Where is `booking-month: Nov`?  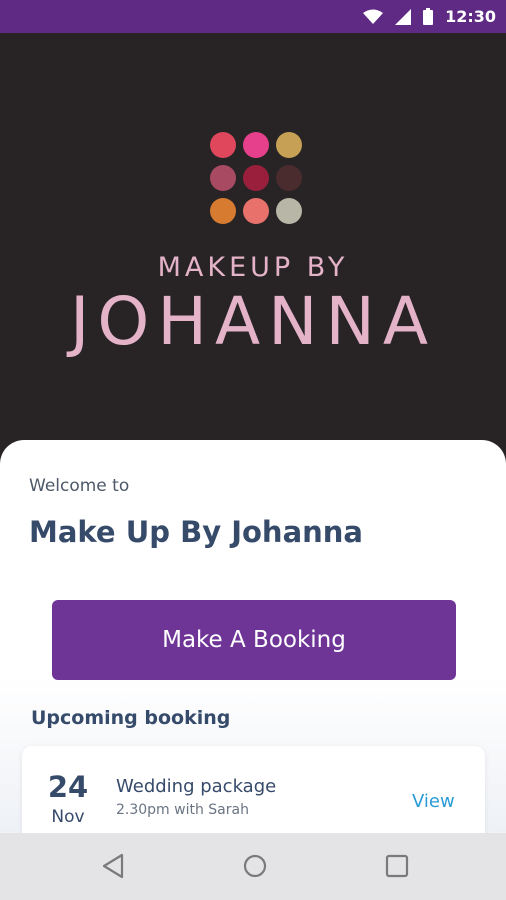
booking-month: Nov is located at coordinates (68, 817).